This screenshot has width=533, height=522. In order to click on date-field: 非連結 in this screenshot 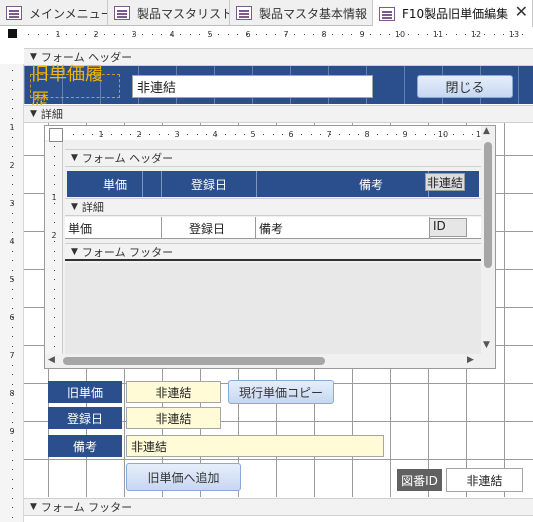, I will do `click(173, 418)`.